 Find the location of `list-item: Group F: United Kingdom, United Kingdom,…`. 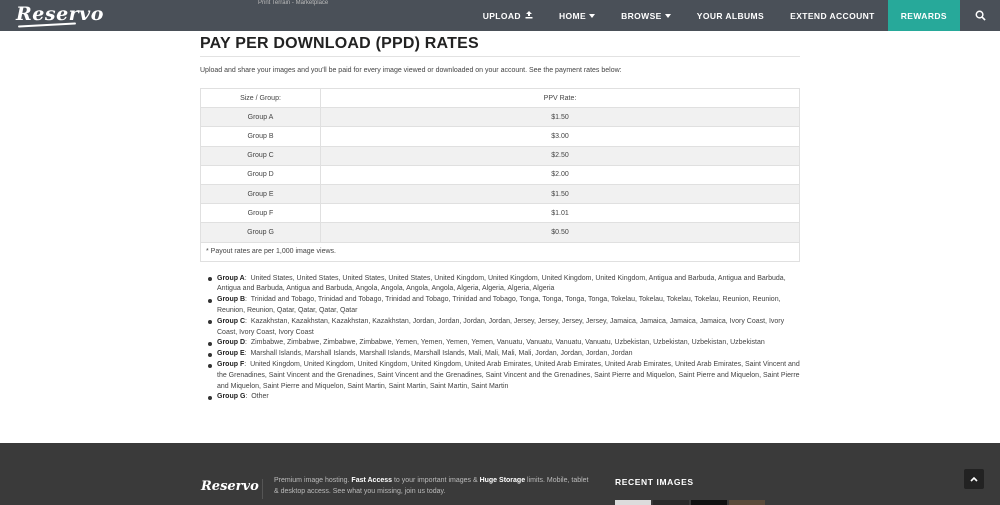

list-item: Group F: United Kingdom, United Kingdom,… is located at coordinates (504, 376).